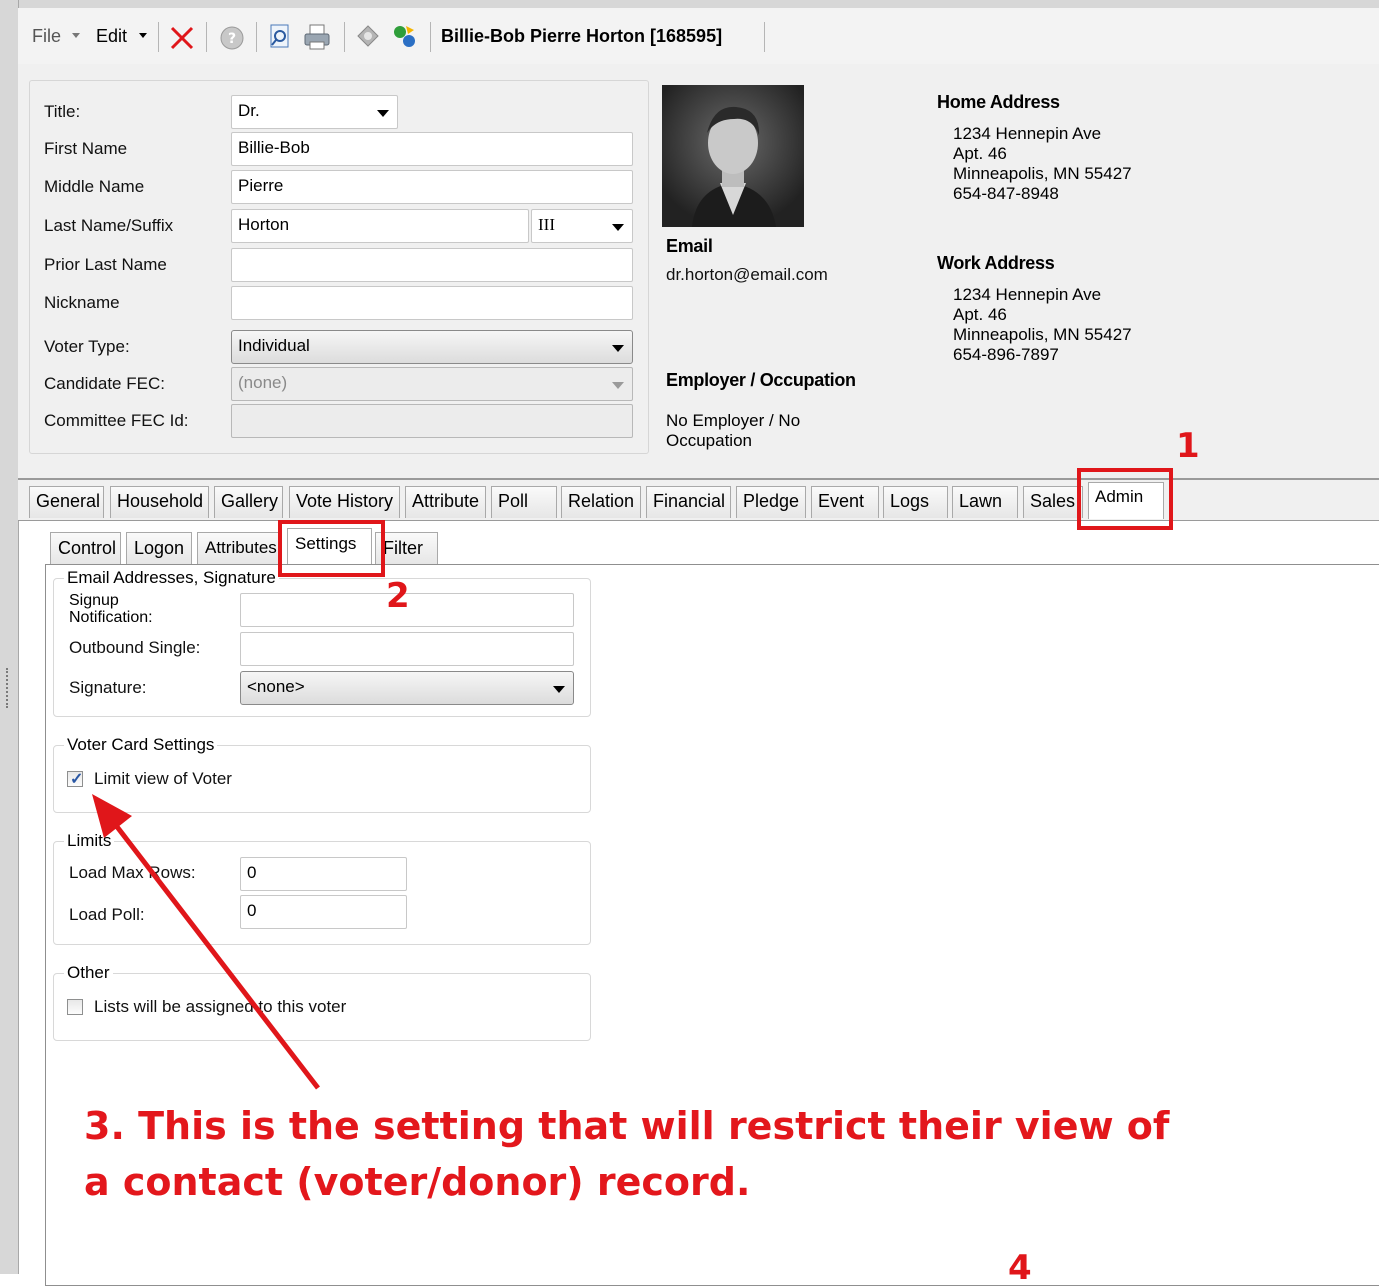  What do you see at coordinates (46, 36) in the screenshot?
I see `file-menu: File` at bounding box center [46, 36].